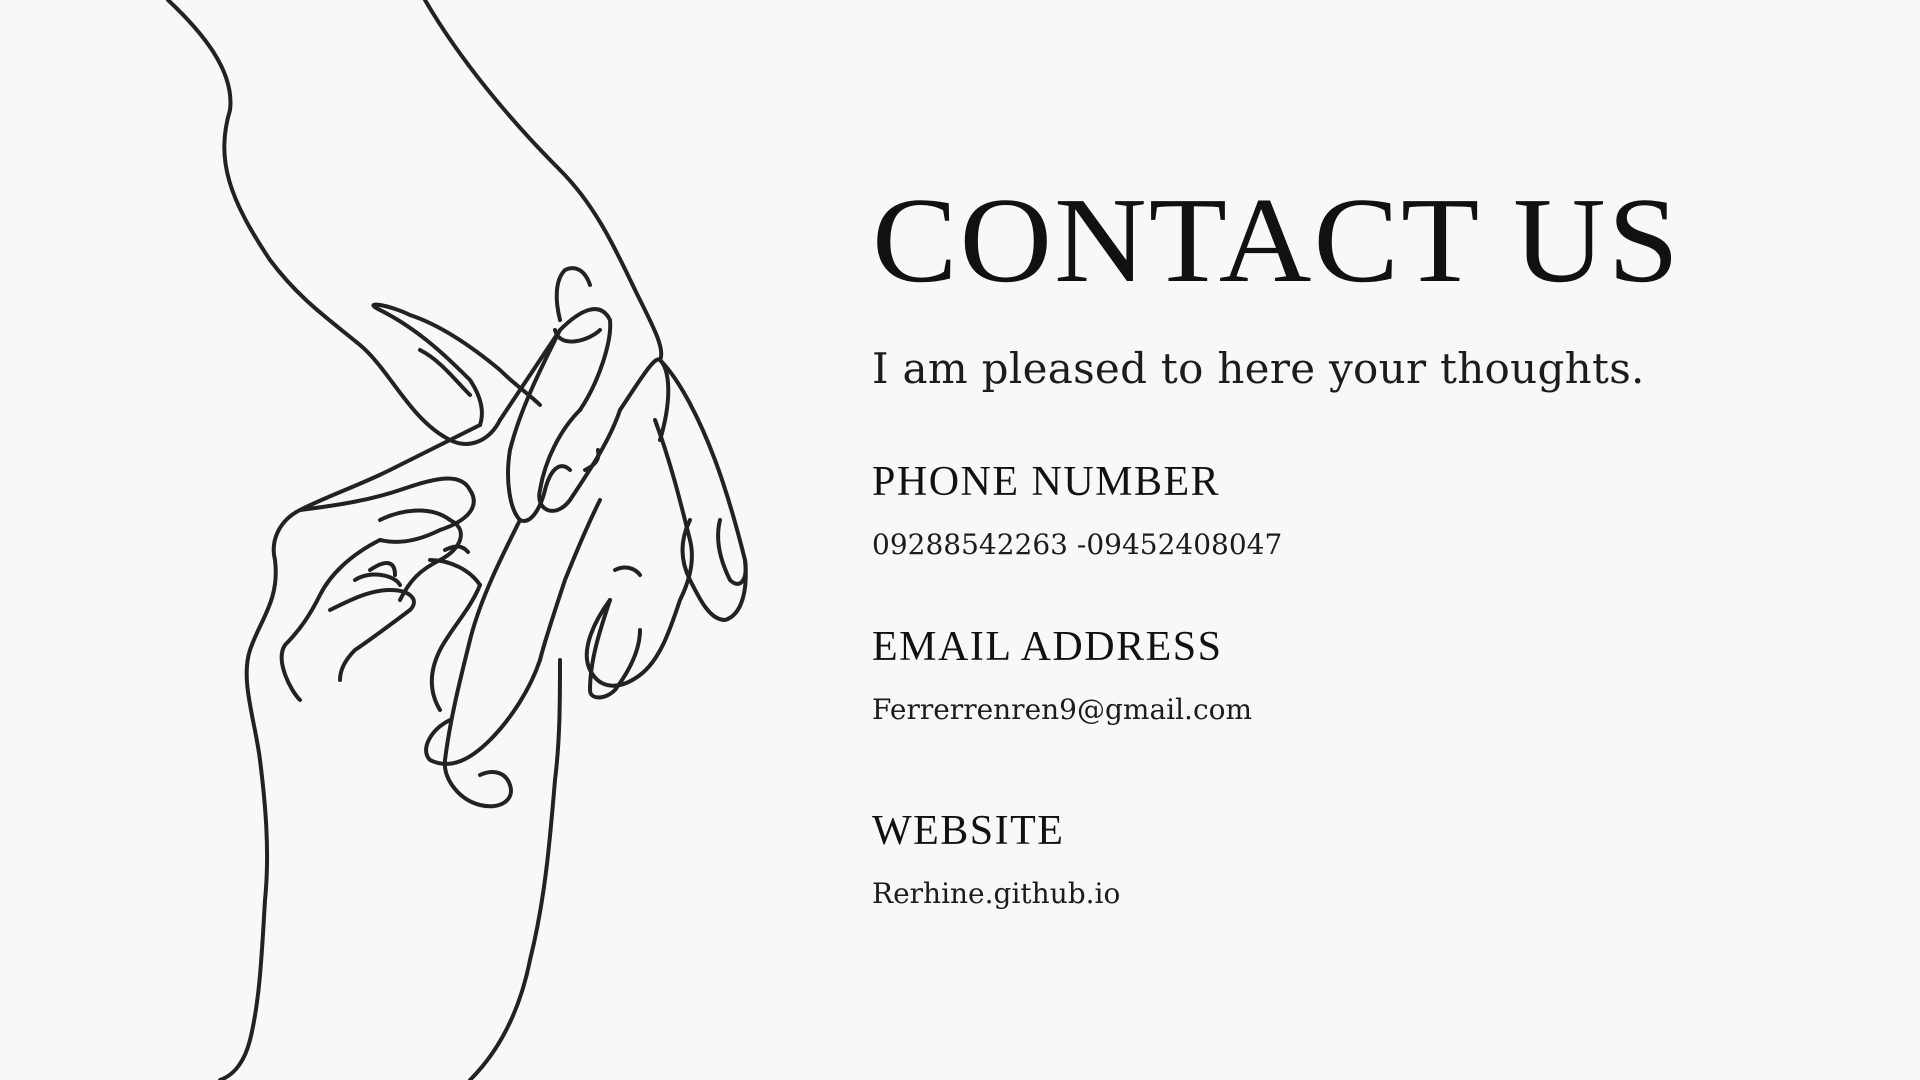  I want to click on website-value: Rerhine.github.io, so click(996, 893).